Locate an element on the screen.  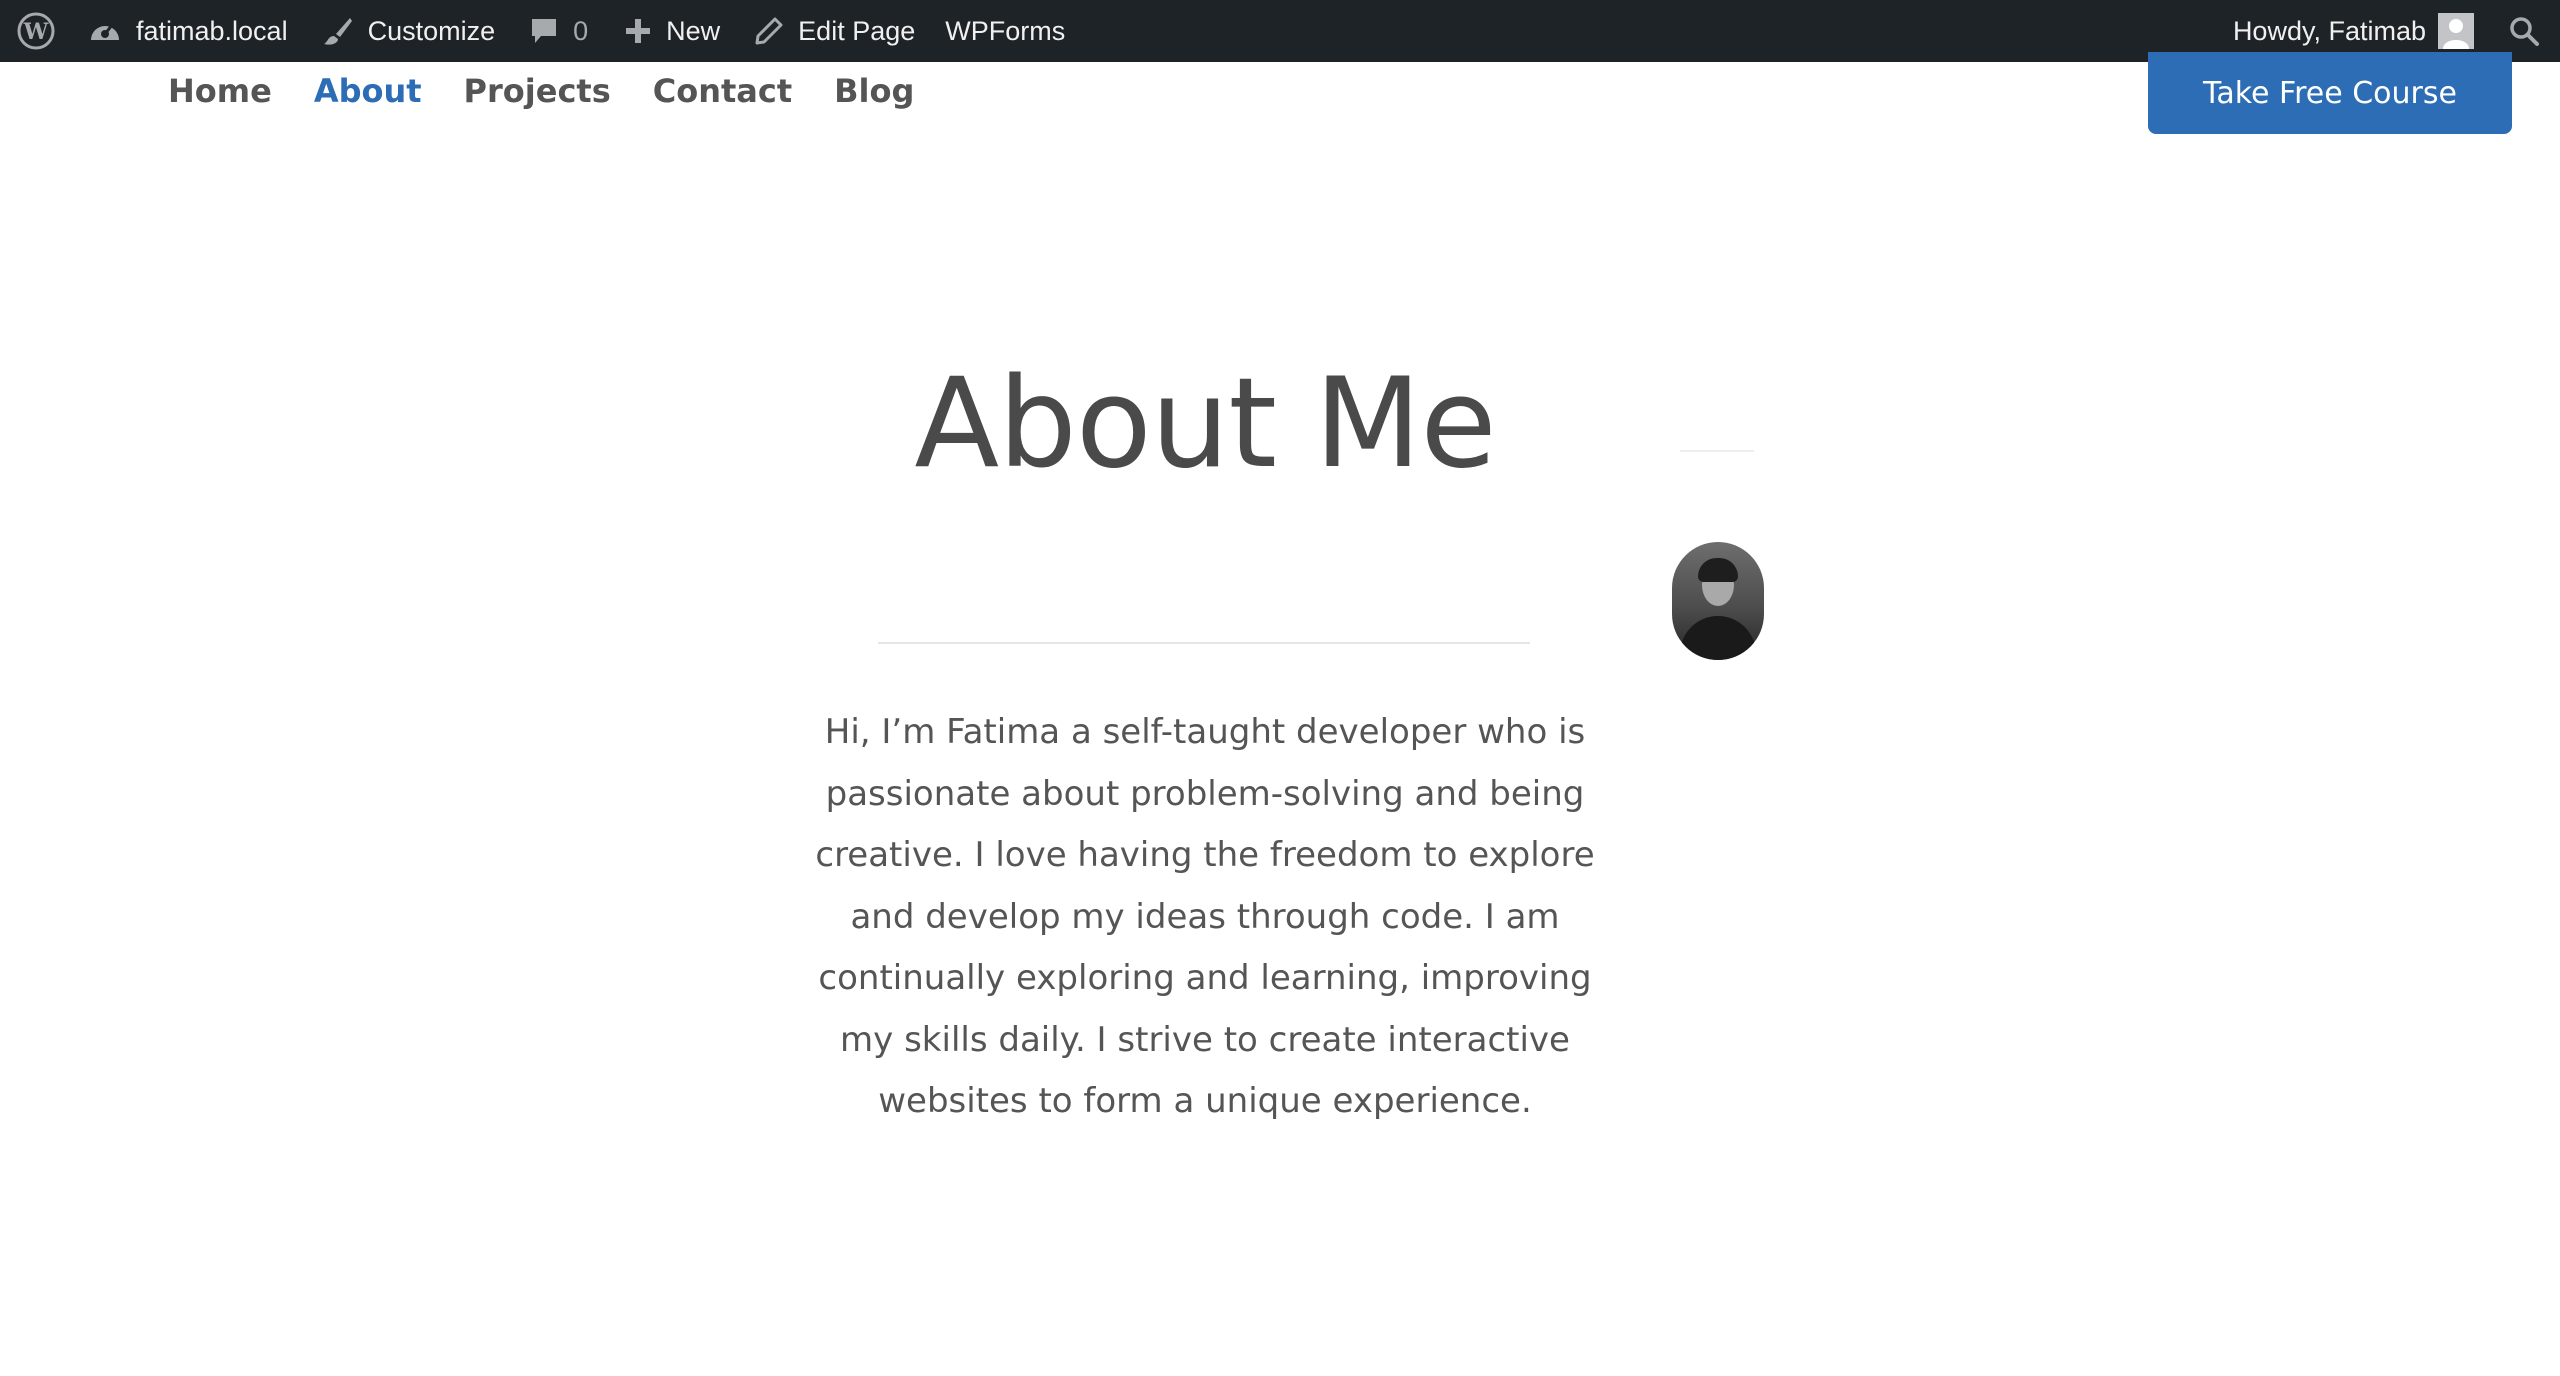
customize-link: Customize is located at coordinates (409, 31).